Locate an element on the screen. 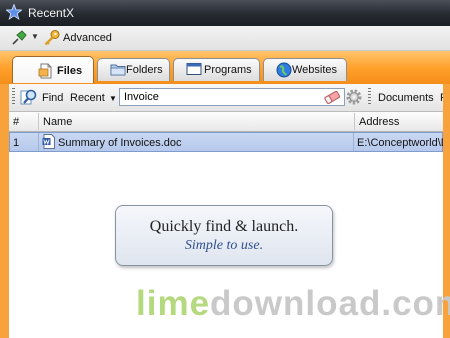 This screenshot has height=338, width=450. globe-icon is located at coordinates (284, 70).